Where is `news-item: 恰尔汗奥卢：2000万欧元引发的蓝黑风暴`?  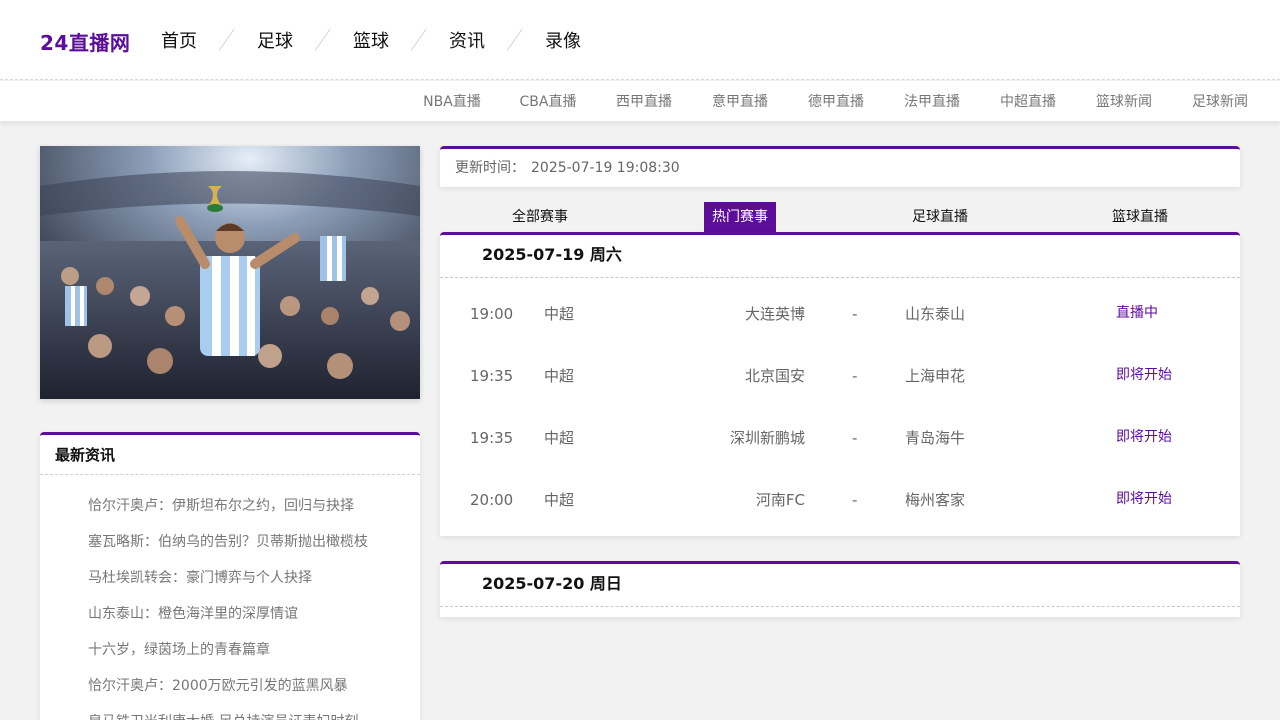 news-item: 恰尔汗奥卢：2000万欧元引发的蓝黑风暴 is located at coordinates (254, 686).